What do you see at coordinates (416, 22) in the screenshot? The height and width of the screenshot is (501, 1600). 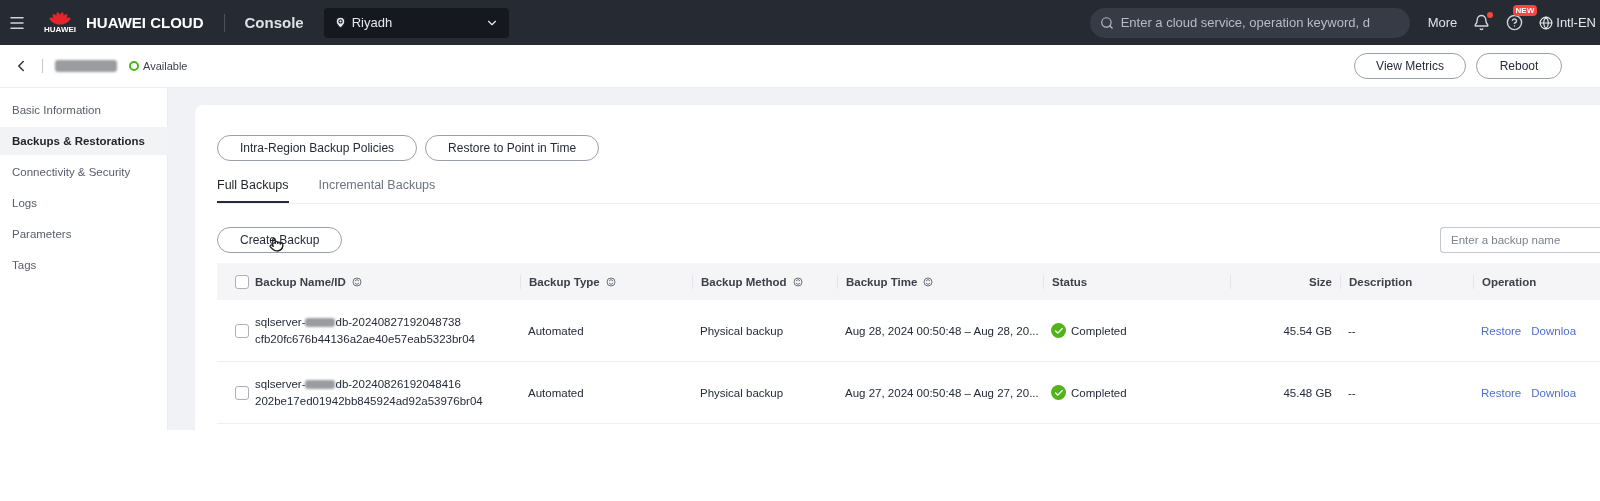 I see `region-select: Riyadh` at bounding box center [416, 22].